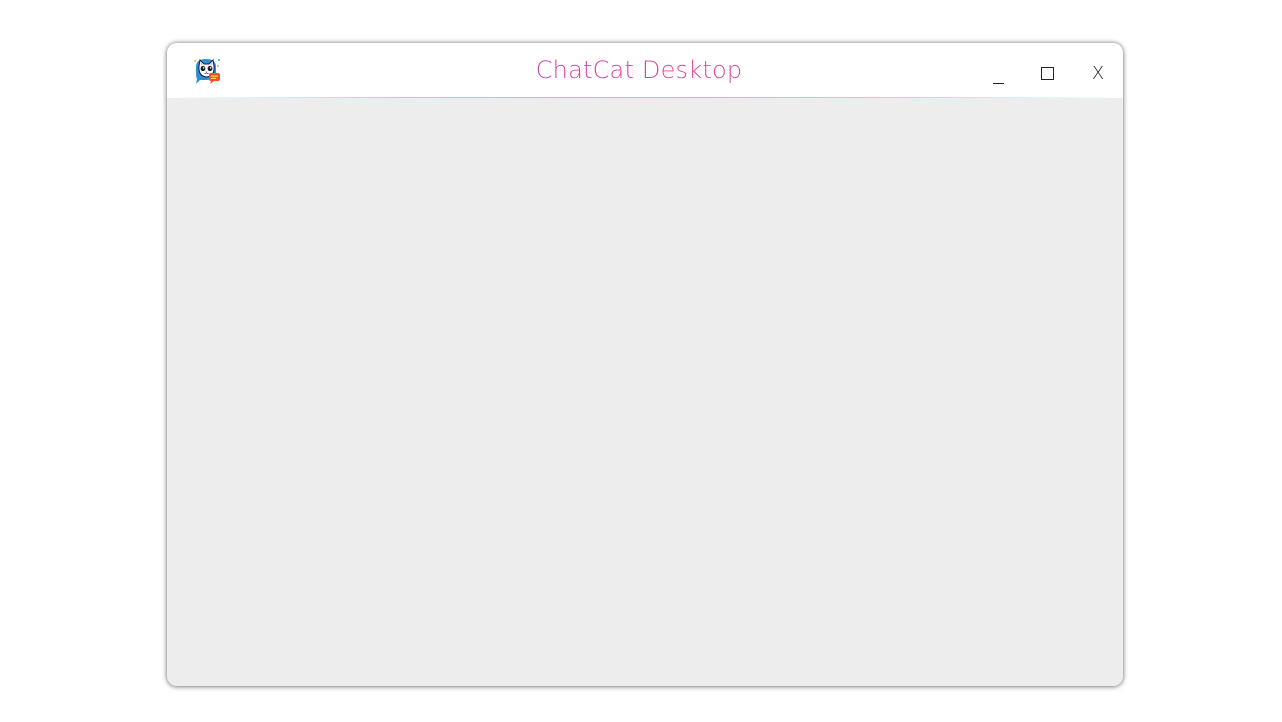  I want to click on close-button: X, so click(1098, 74).